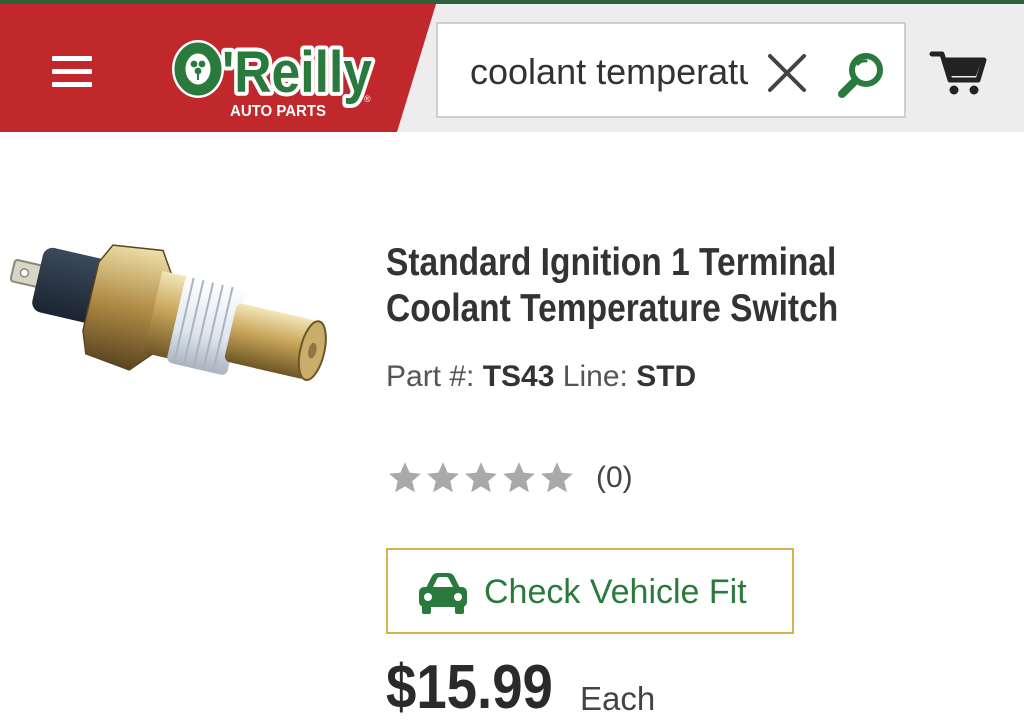 The height and width of the screenshot is (728, 1024). I want to click on search-input, so click(609, 72).